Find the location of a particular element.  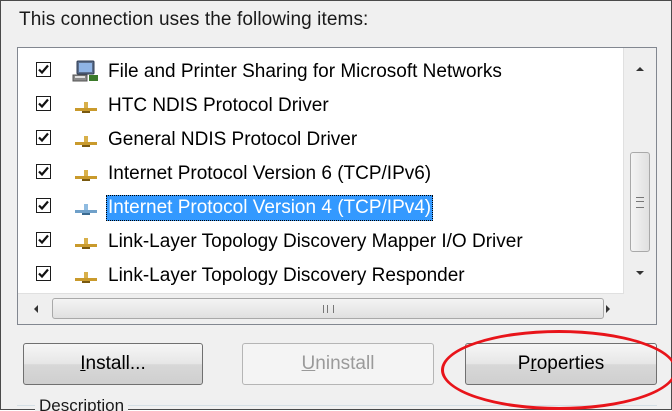

item-label: General NDIS Protocol Driver is located at coordinates (233, 139).